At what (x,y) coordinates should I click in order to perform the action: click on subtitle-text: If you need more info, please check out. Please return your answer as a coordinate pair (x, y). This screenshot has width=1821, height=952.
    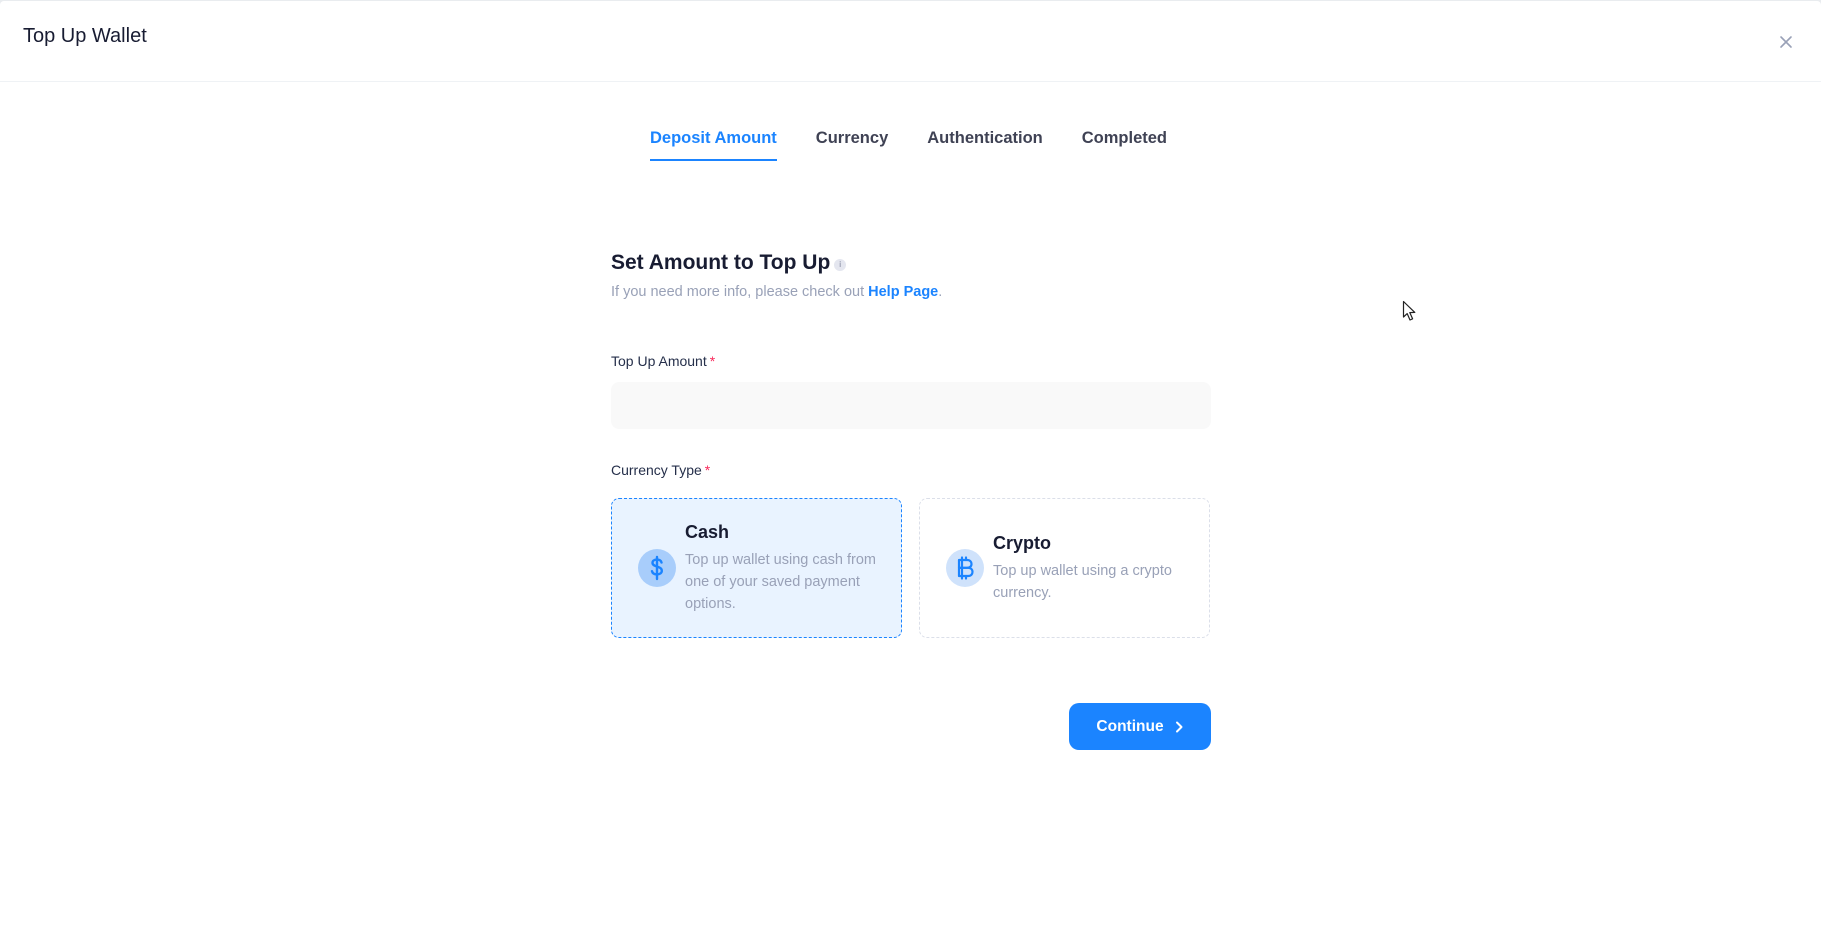
    Looking at the image, I should click on (738, 292).